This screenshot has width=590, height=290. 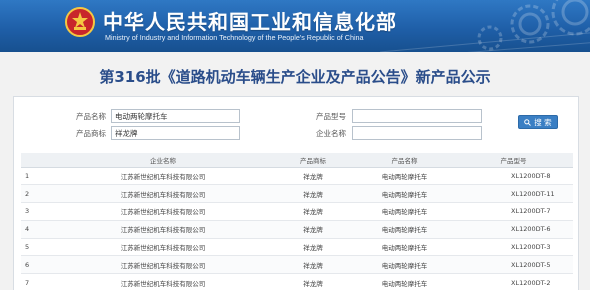 What do you see at coordinates (513, 229) in the screenshot?
I see `product-model-cell: XL1200DT-6` at bounding box center [513, 229].